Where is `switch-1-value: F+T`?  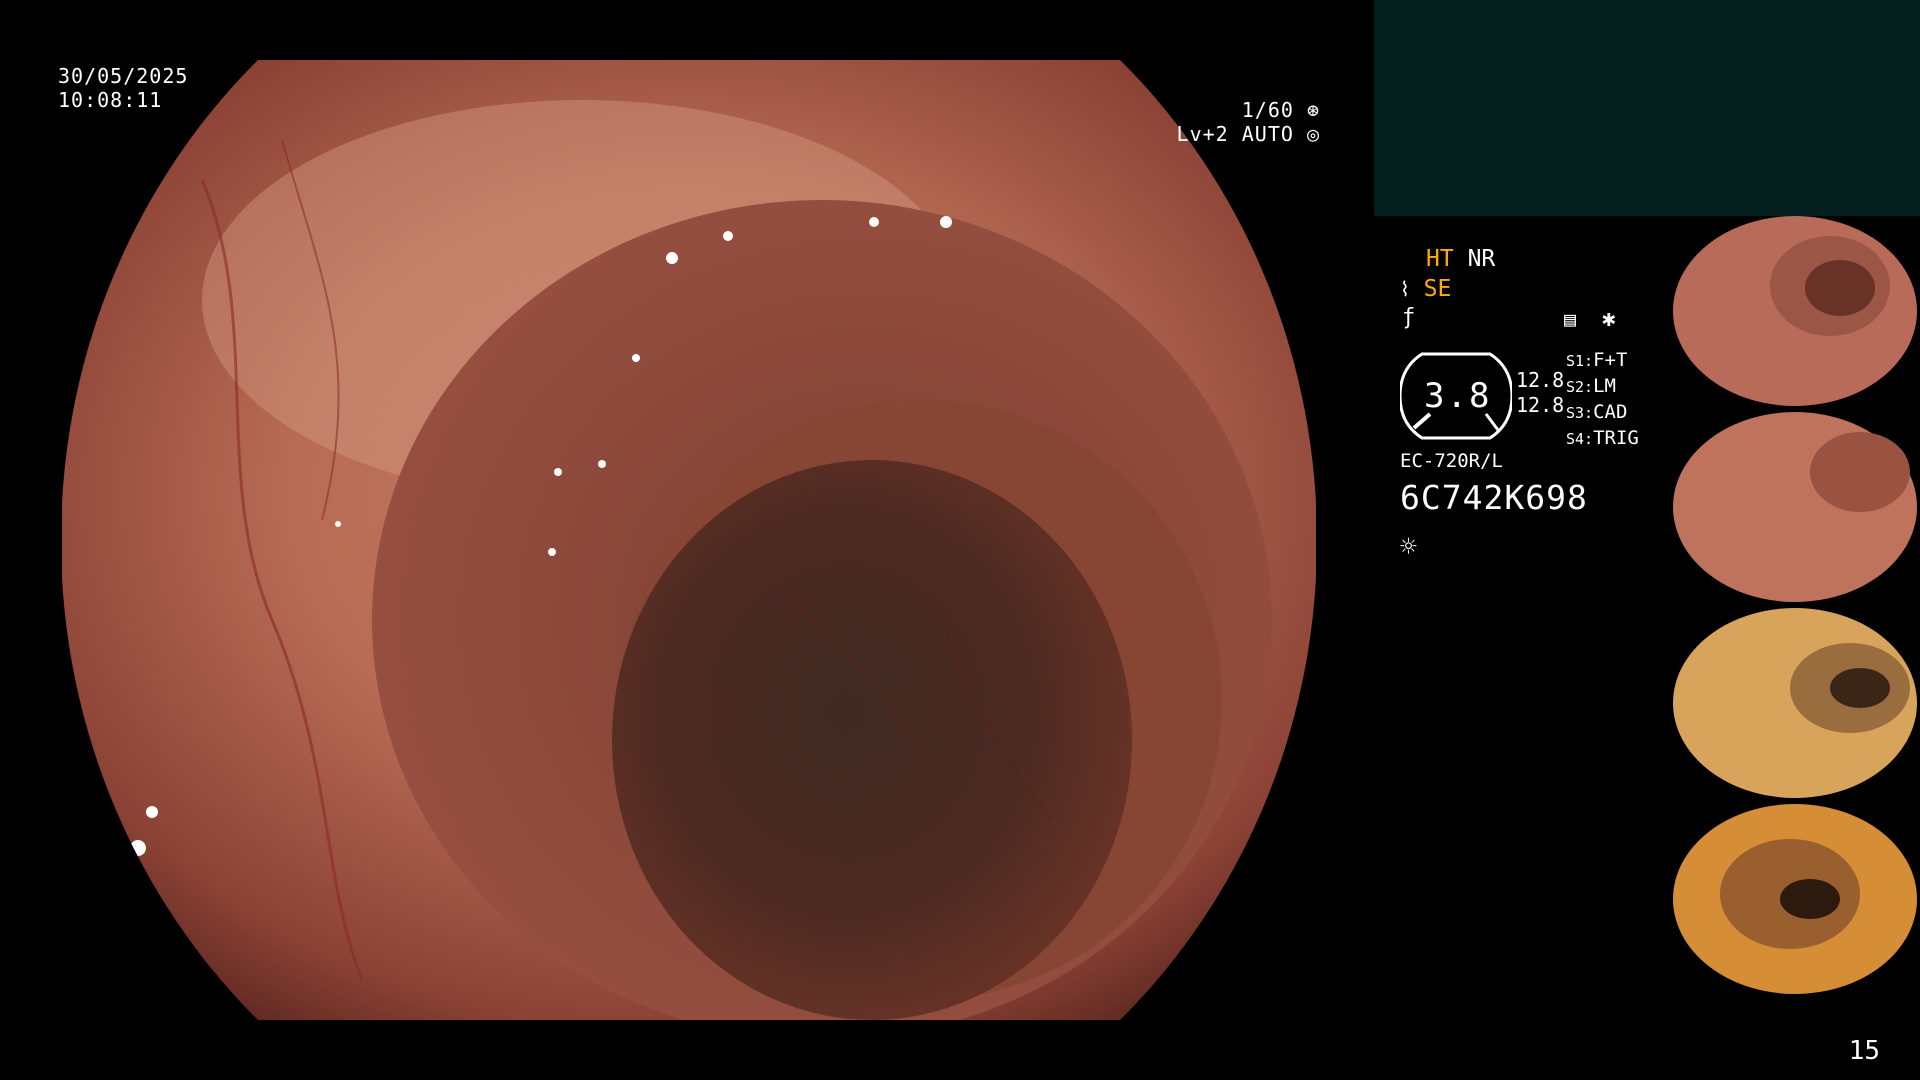
switch-1-value: F+T is located at coordinates (1610, 360).